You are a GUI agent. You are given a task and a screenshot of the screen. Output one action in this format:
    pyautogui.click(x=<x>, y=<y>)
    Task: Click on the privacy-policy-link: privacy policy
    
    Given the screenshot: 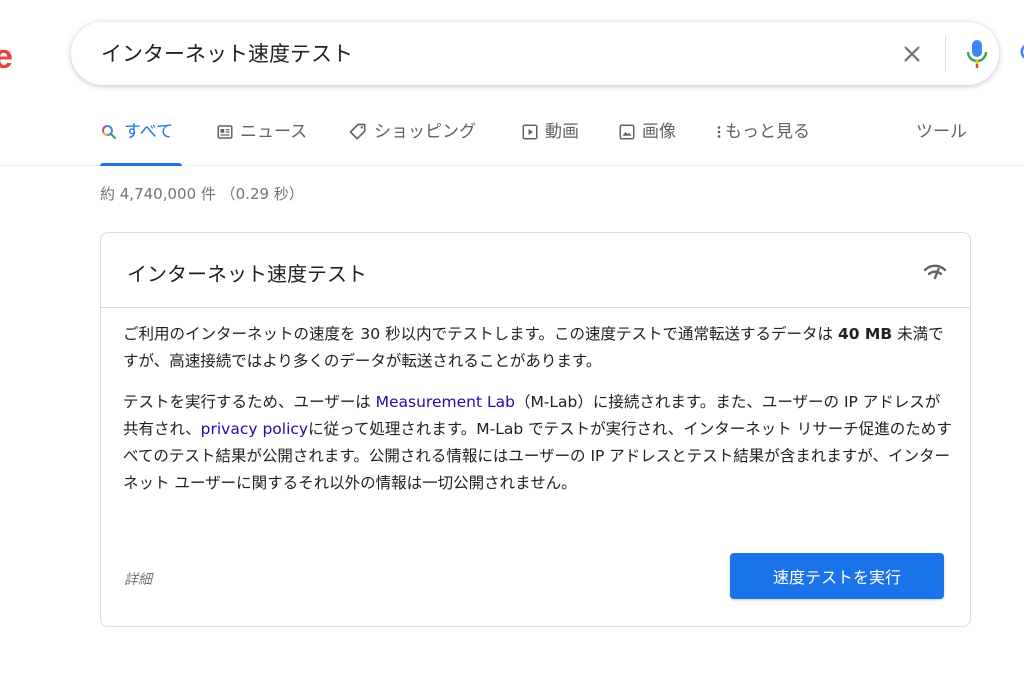 What is the action you would take?
    pyautogui.click(x=254, y=429)
    